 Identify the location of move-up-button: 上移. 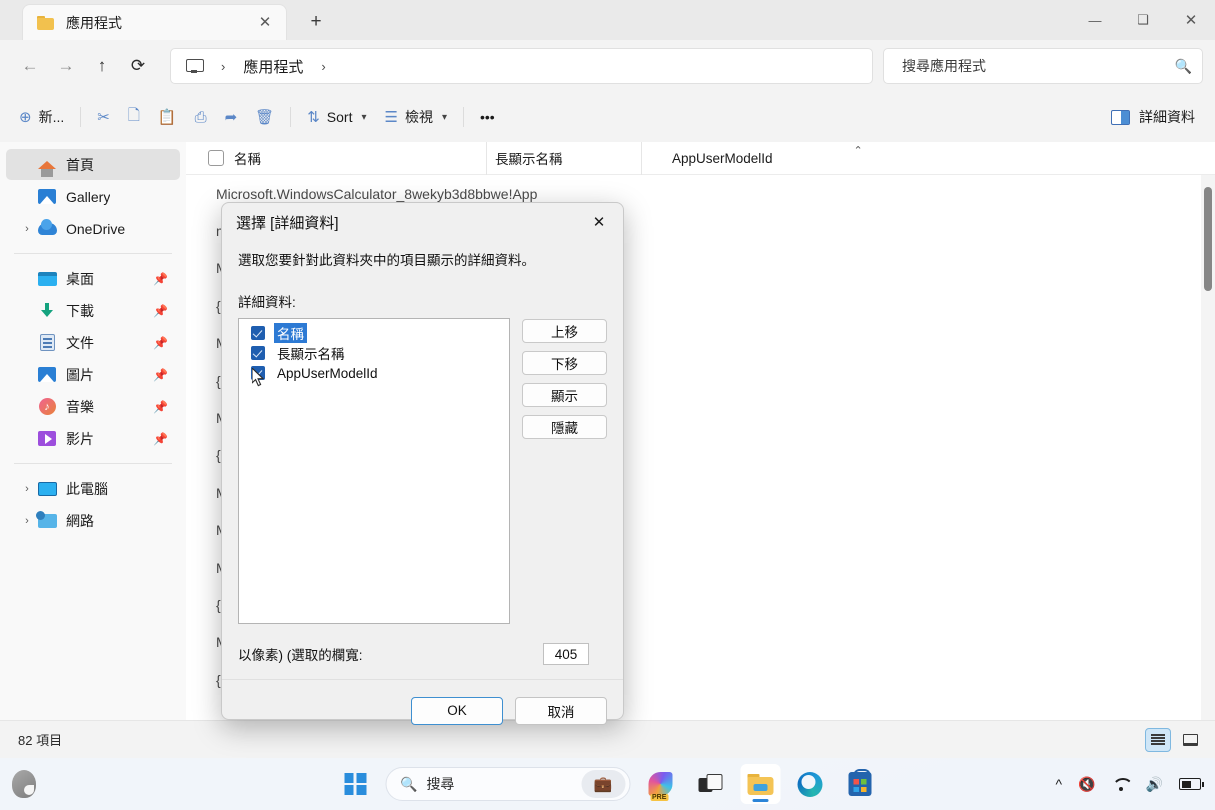
(564, 331).